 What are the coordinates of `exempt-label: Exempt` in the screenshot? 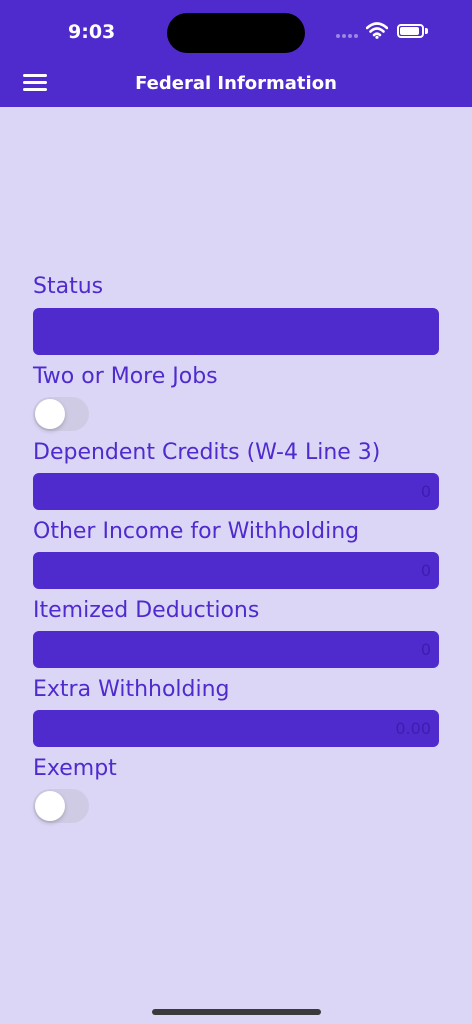 It's located at (75, 768).